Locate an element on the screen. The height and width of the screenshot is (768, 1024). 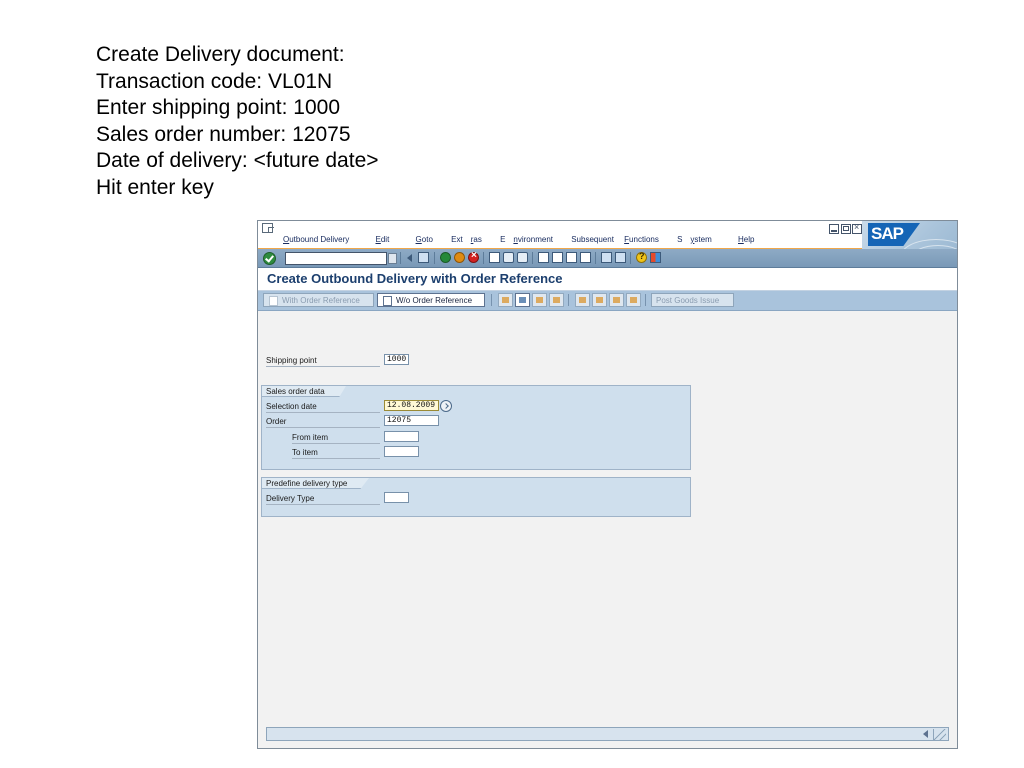
to-item-label: To item is located at coordinates (336, 453).